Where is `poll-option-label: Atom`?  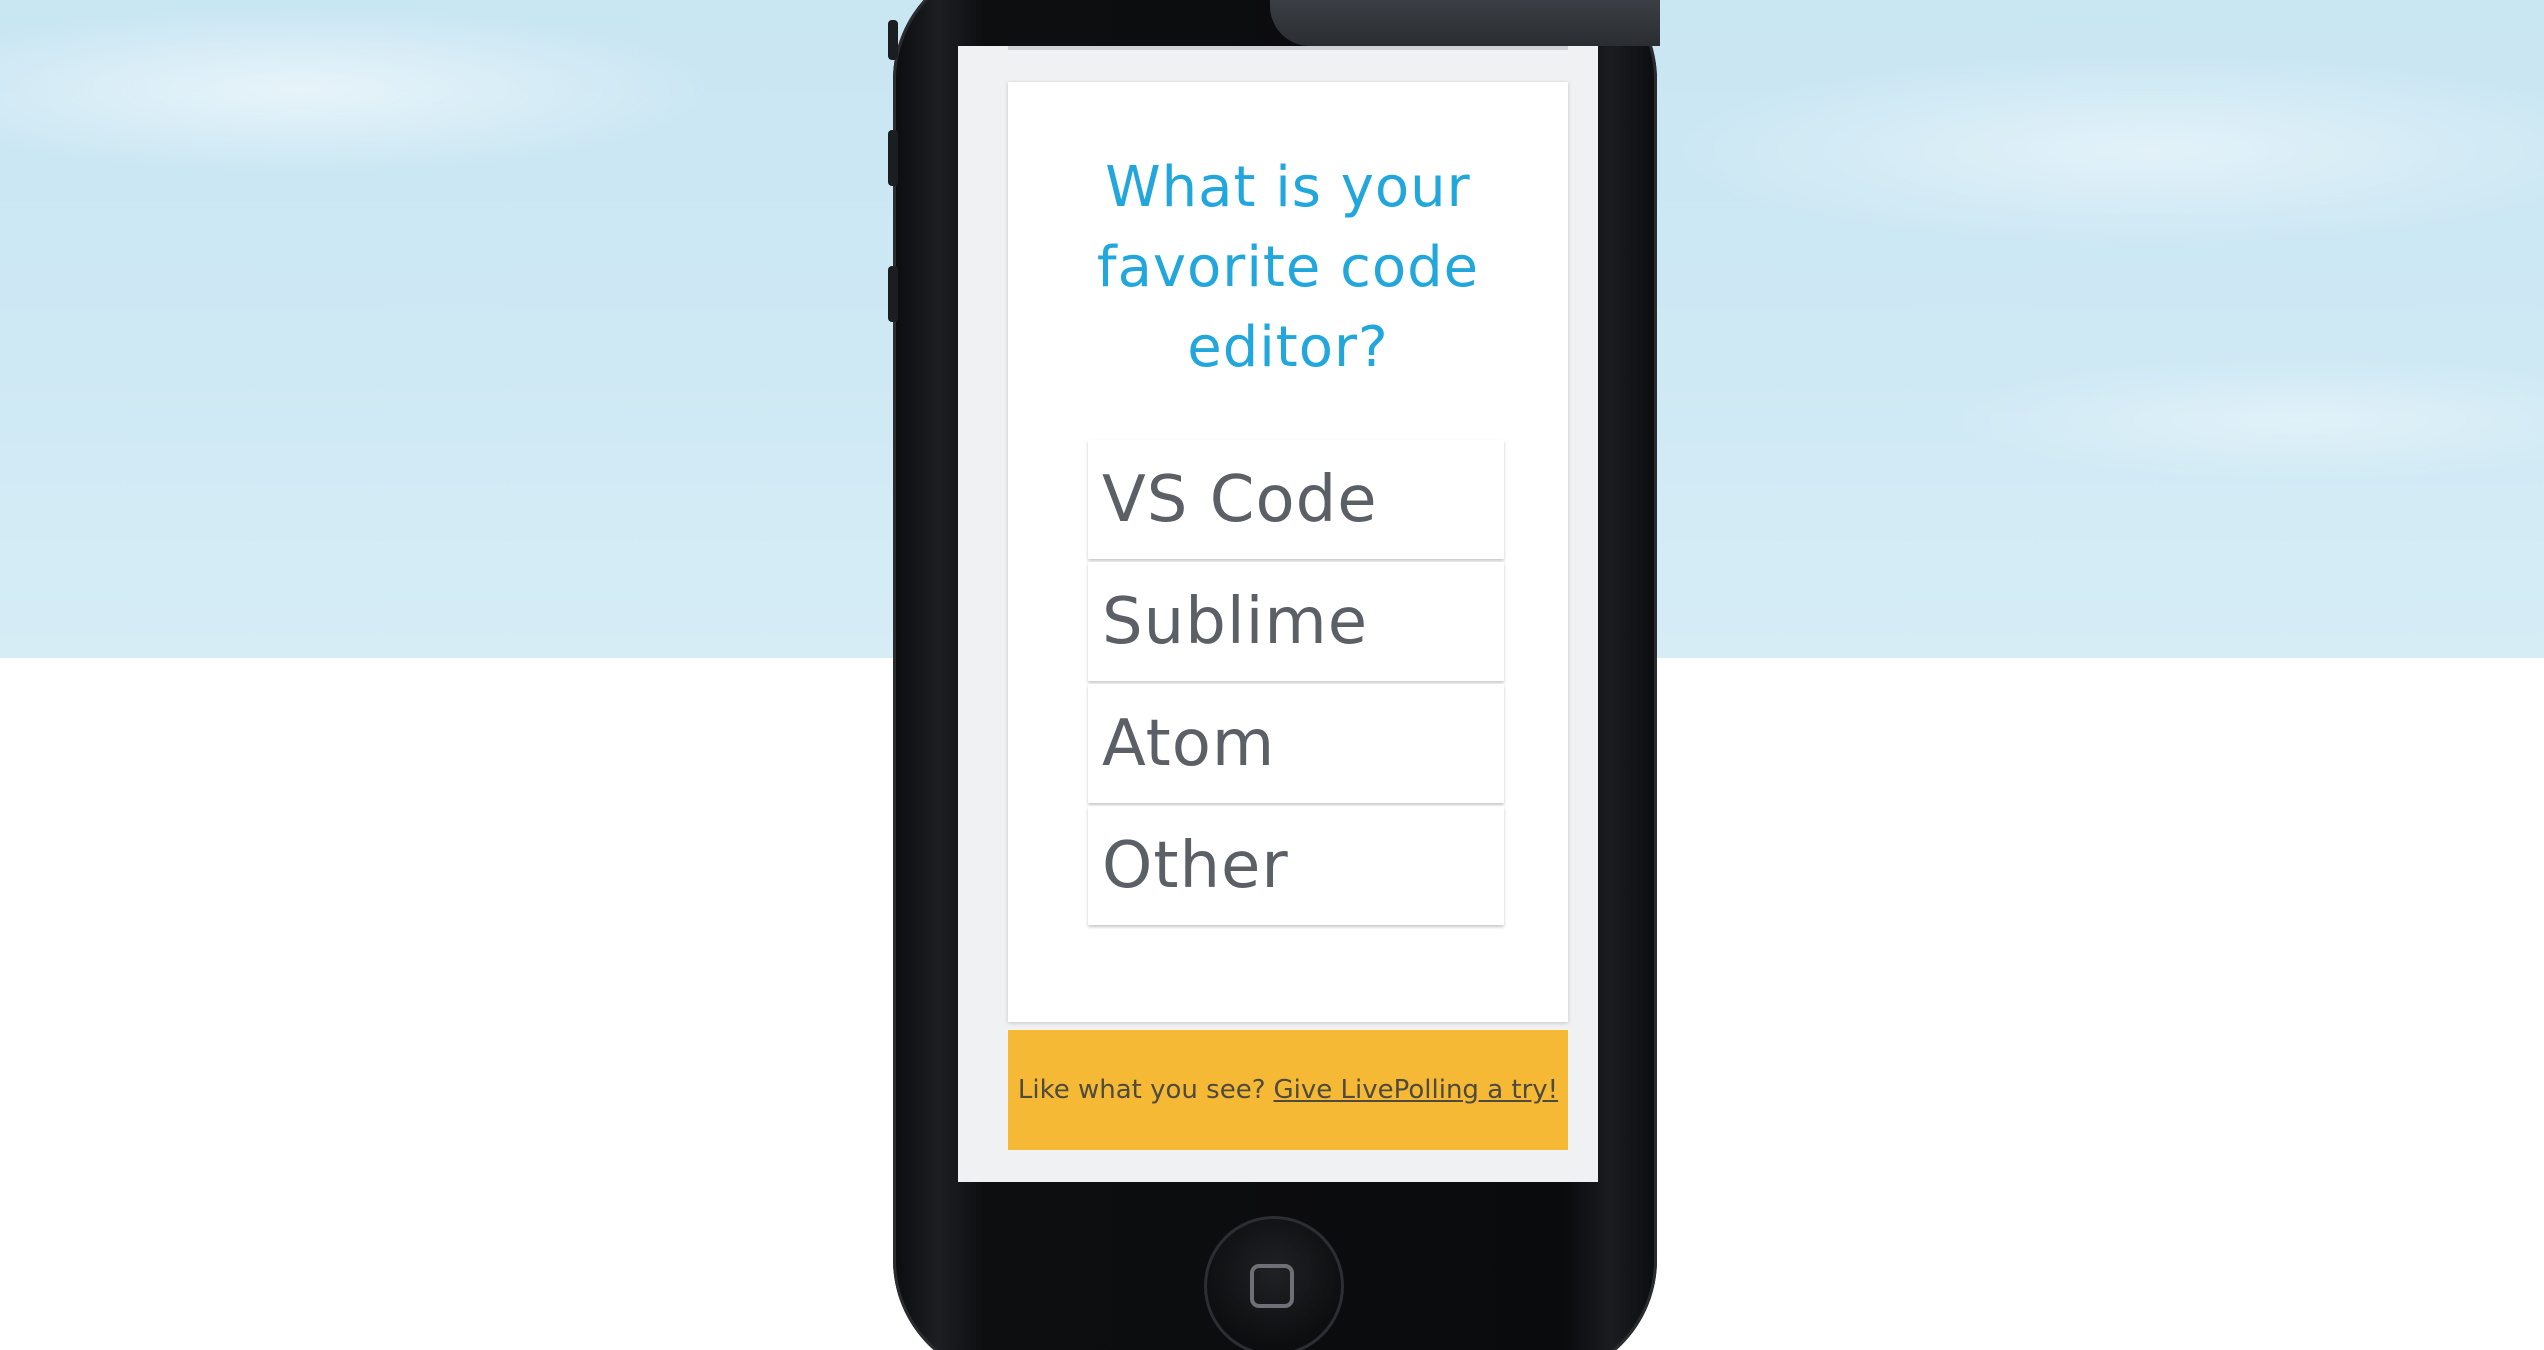
poll-option-label: Atom is located at coordinates (1189, 744).